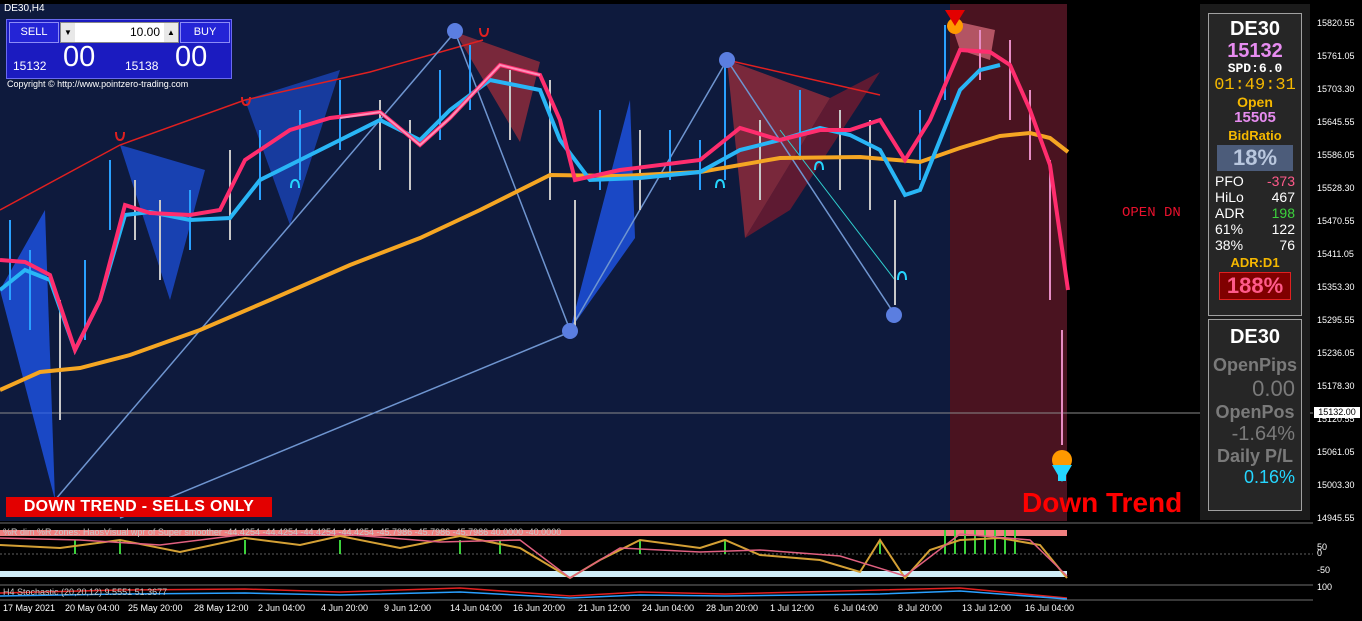 This screenshot has height=621, width=1362. What do you see at coordinates (1255, 337) in the screenshot?
I see `panel2-symbol: DE30` at bounding box center [1255, 337].